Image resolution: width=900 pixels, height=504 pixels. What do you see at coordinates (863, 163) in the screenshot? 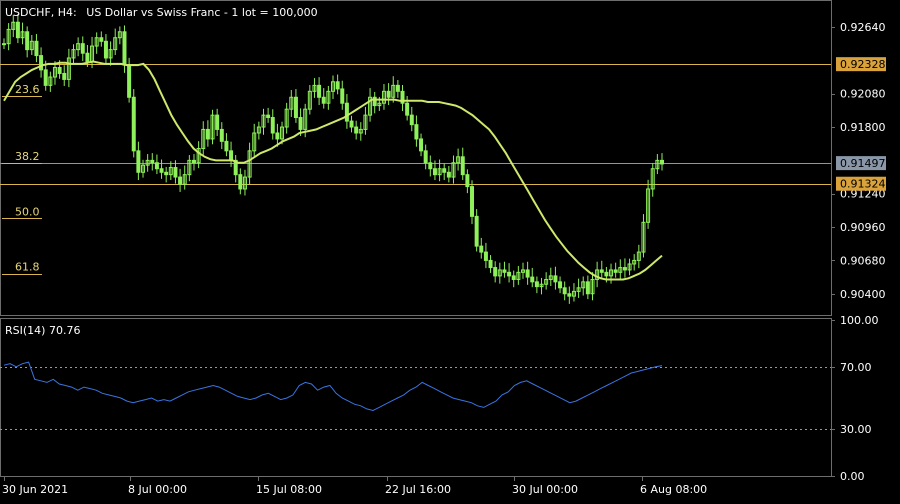
I see `price-tag-label: 0.91497` at bounding box center [863, 163].